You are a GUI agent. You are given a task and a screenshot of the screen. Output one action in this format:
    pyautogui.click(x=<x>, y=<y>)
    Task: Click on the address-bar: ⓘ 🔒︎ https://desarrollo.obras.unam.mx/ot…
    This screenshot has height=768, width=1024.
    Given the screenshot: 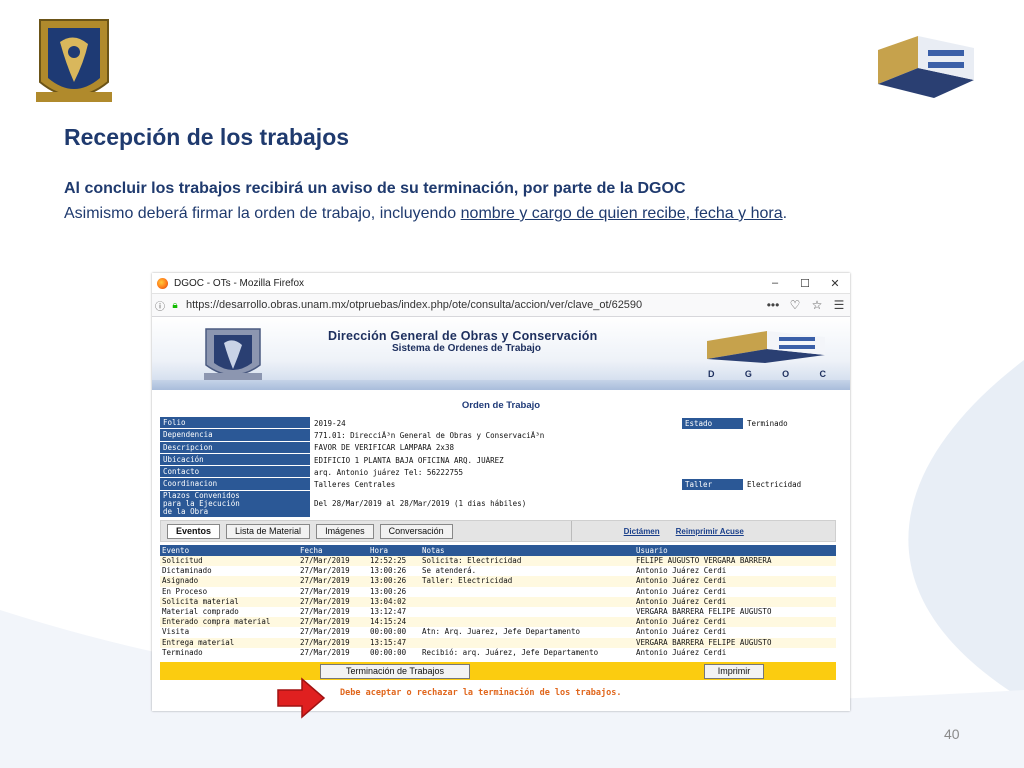 What is the action you would take?
    pyautogui.click(x=501, y=305)
    